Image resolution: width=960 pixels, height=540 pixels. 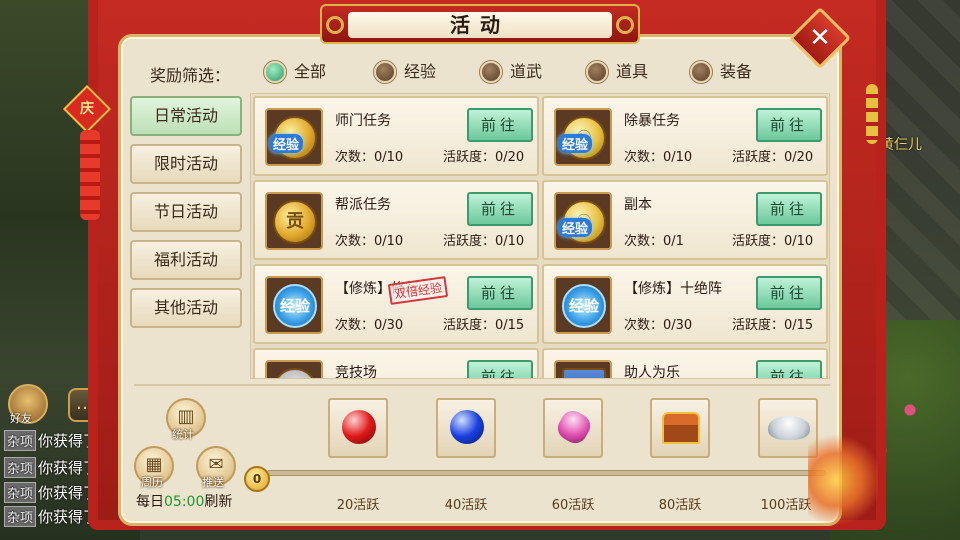 I want to click on gold-coin-exp-icon: 经验, so click(x=294, y=137).